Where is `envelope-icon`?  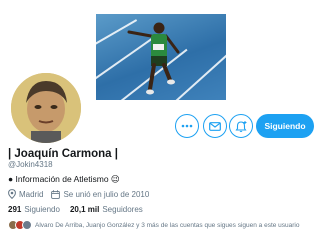
envelope-icon is located at coordinates (215, 126).